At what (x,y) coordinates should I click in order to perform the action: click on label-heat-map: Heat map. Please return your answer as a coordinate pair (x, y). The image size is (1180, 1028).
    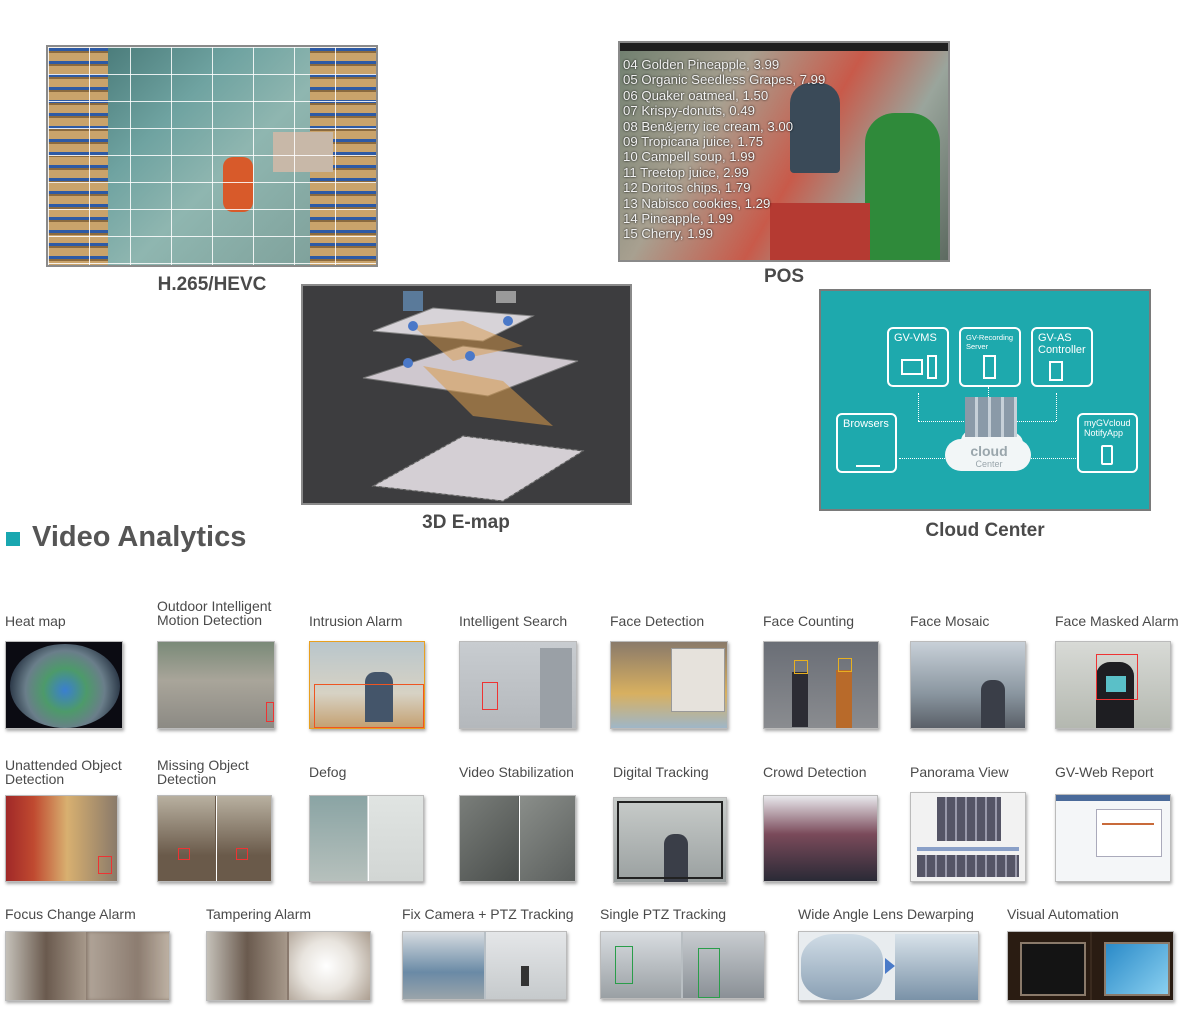
    Looking at the image, I should click on (35, 621).